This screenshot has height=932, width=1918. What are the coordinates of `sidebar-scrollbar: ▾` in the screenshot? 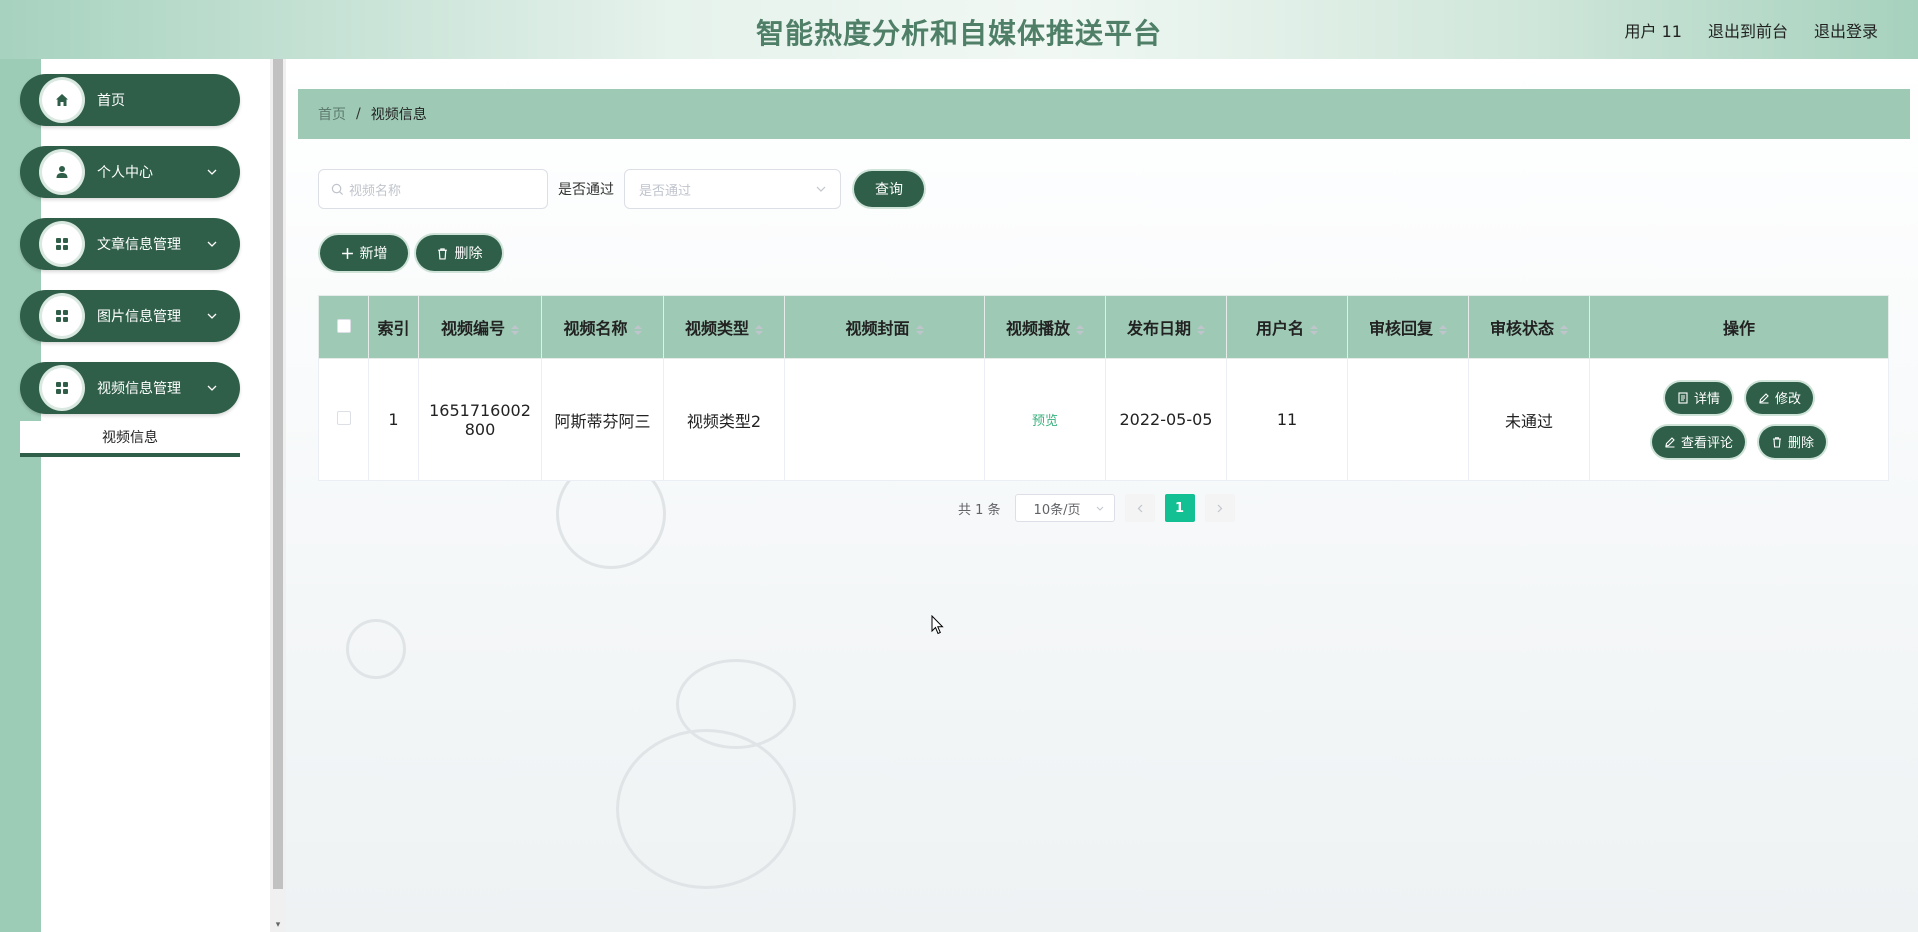 It's located at (278, 495).